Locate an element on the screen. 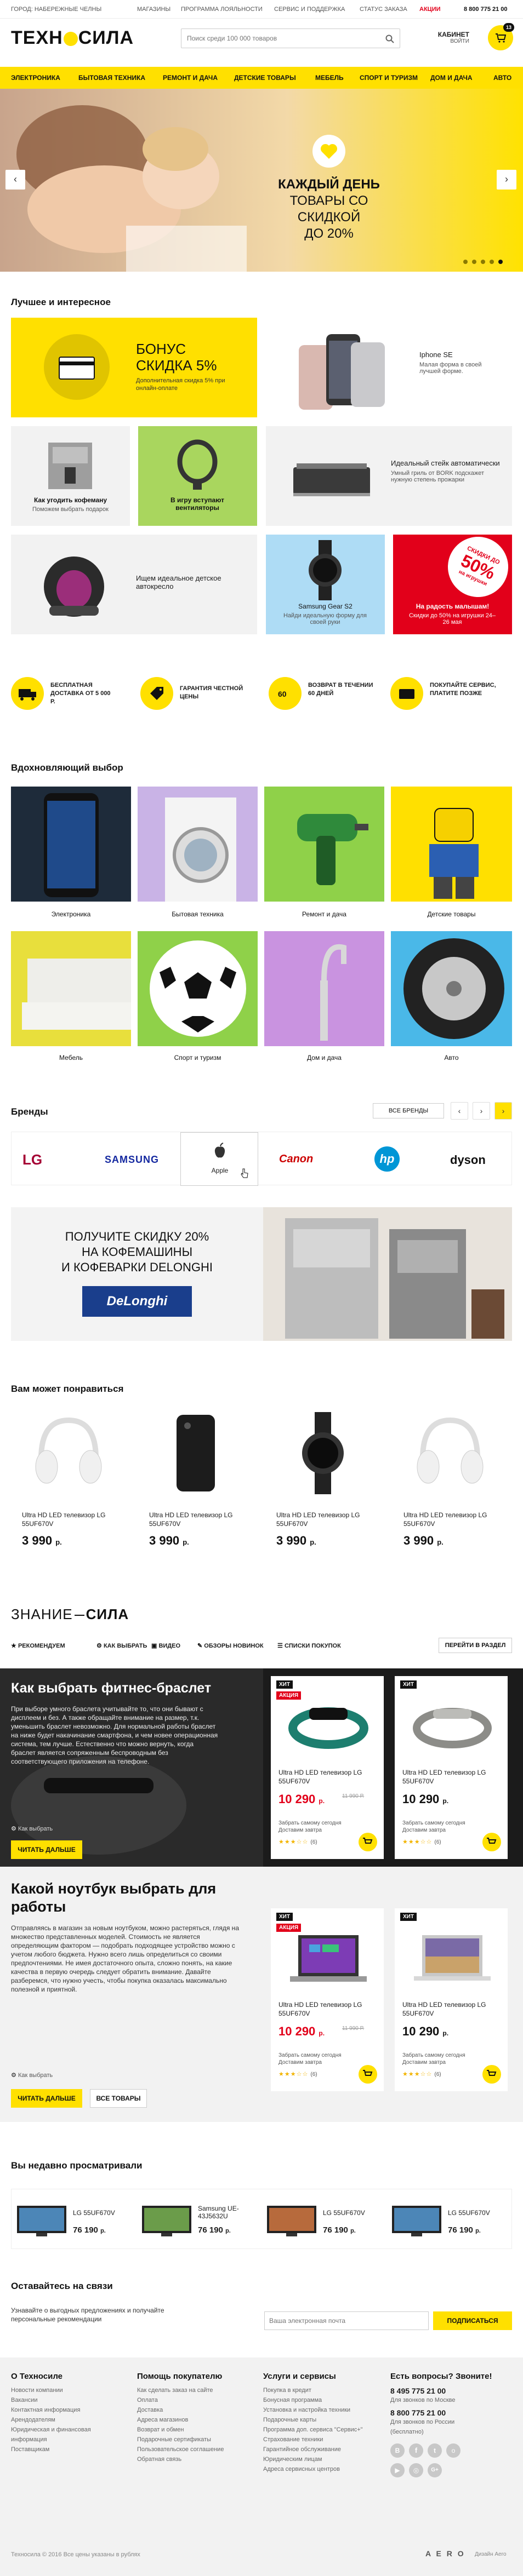 The height and width of the screenshot is (2576, 523). category-label-sport: Спорт и туризм is located at coordinates (198, 1058).